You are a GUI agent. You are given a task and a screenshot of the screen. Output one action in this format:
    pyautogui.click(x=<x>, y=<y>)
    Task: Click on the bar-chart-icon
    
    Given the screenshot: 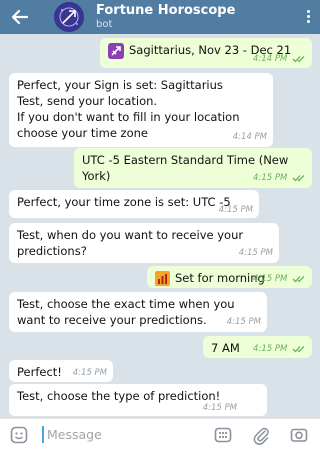 What is the action you would take?
    pyautogui.click(x=162, y=278)
    